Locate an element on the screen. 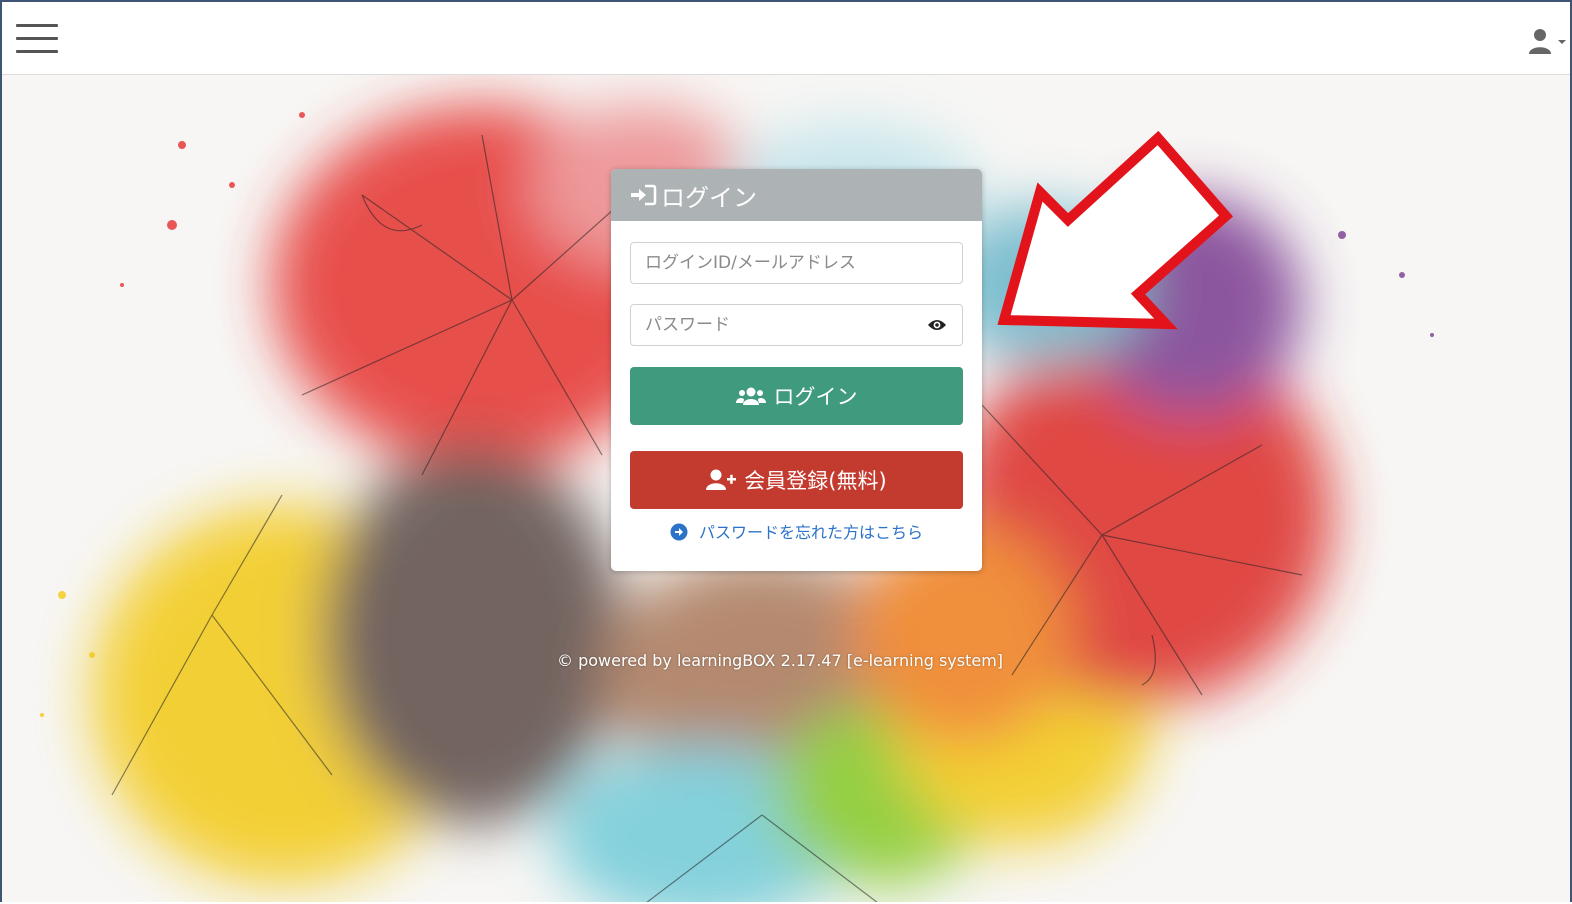  register-button: 会員登録(無料) is located at coordinates (796, 480).